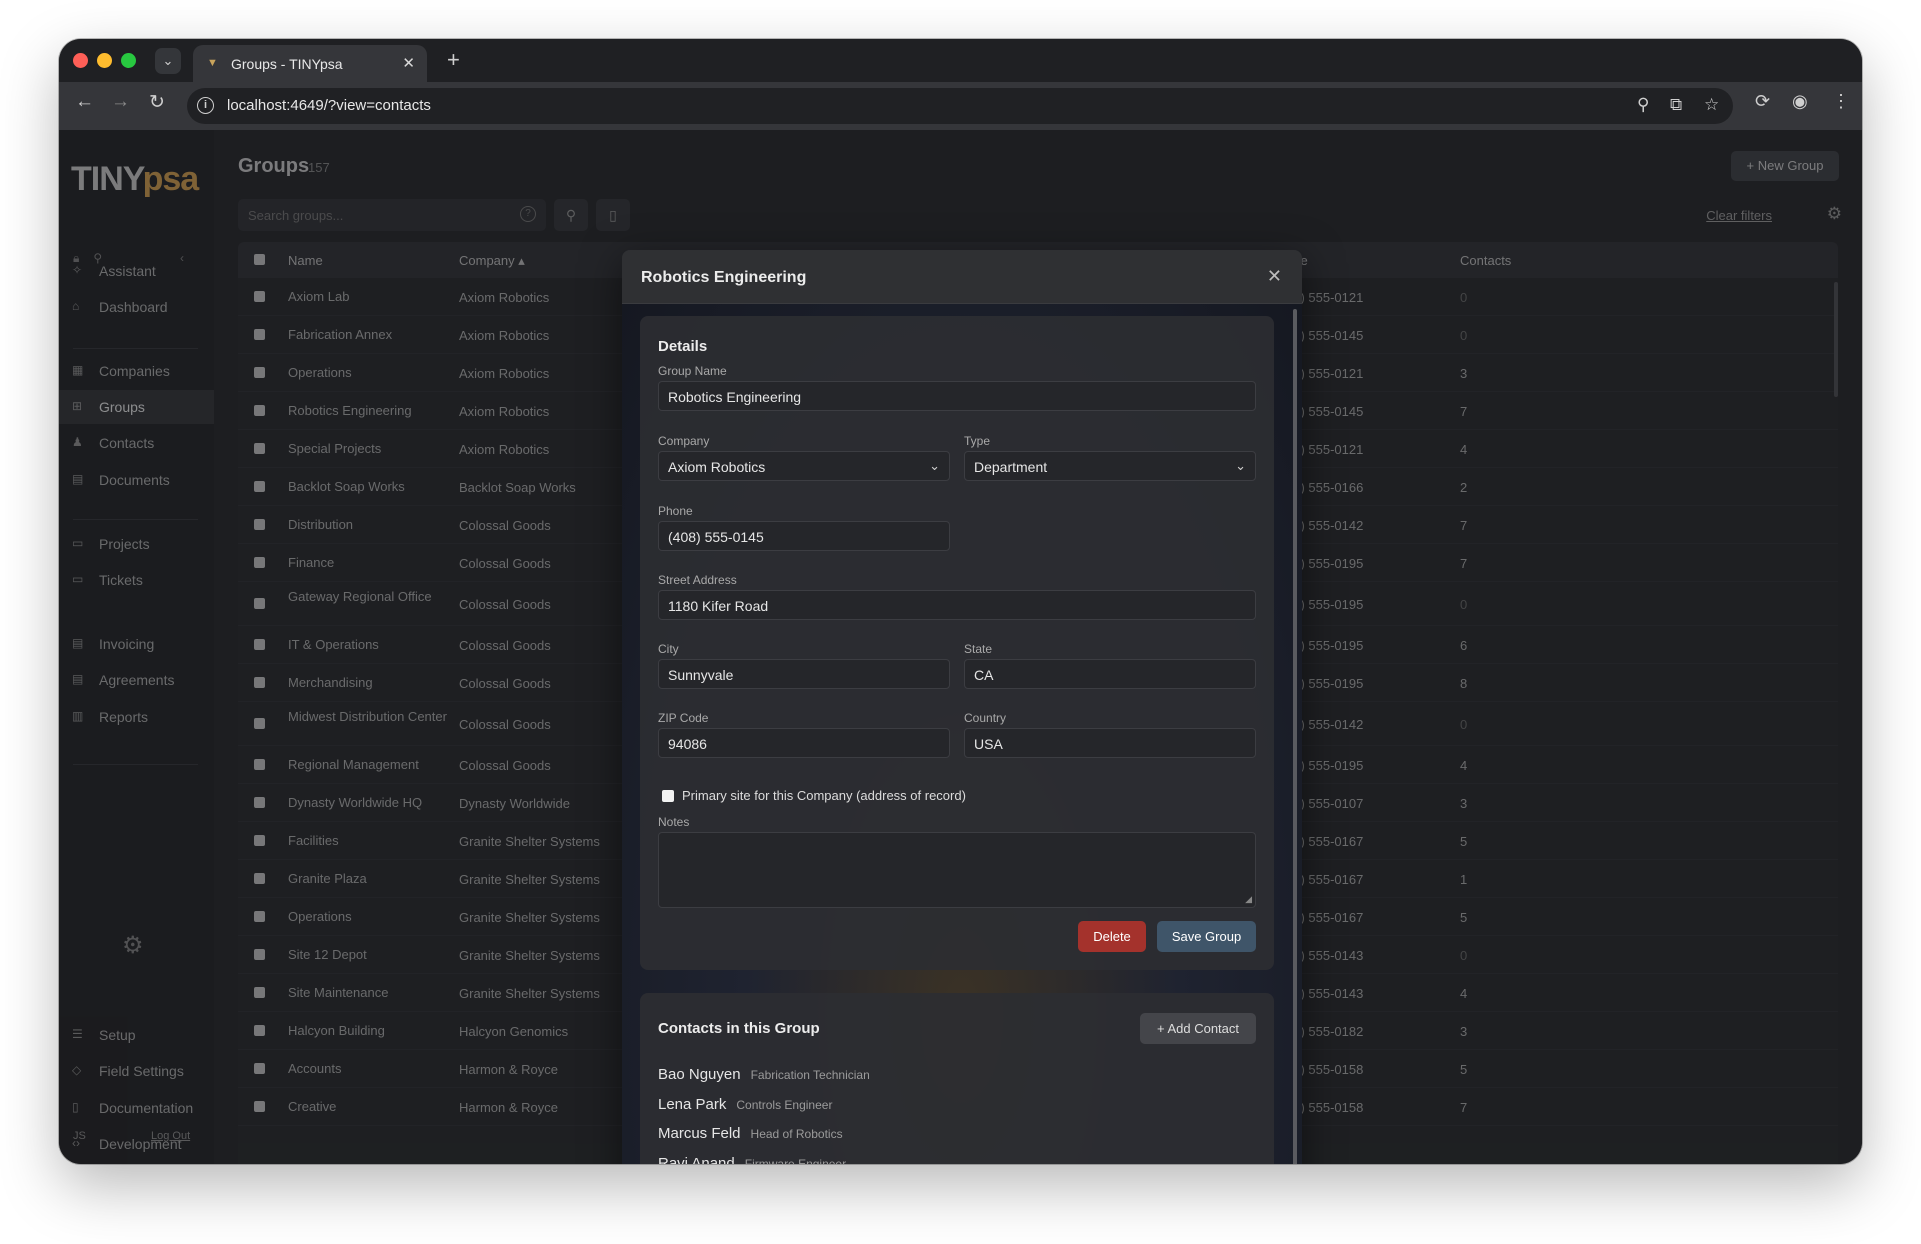  What do you see at coordinates (205, 105) in the screenshot?
I see `site-info-icon: i` at bounding box center [205, 105].